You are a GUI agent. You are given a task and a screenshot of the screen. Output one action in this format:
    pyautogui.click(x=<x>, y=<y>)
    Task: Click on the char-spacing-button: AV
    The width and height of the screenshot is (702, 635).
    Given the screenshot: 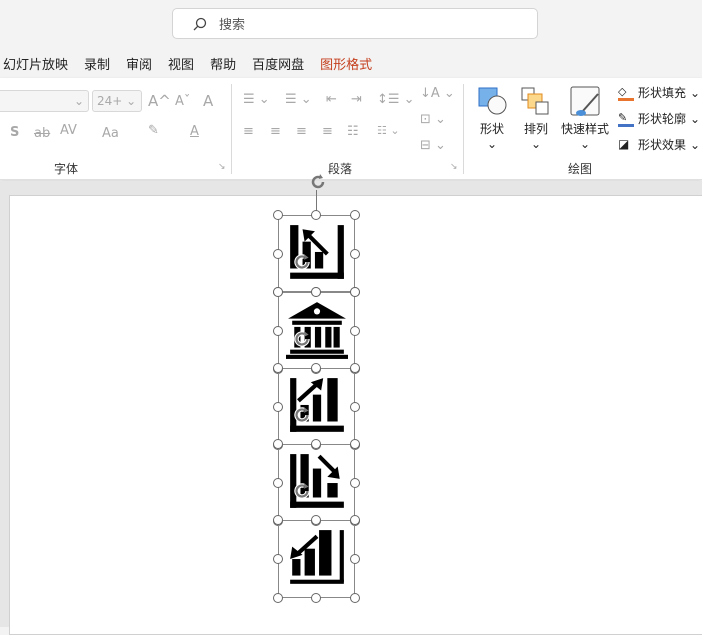 What is the action you would take?
    pyautogui.click(x=68, y=130)
    